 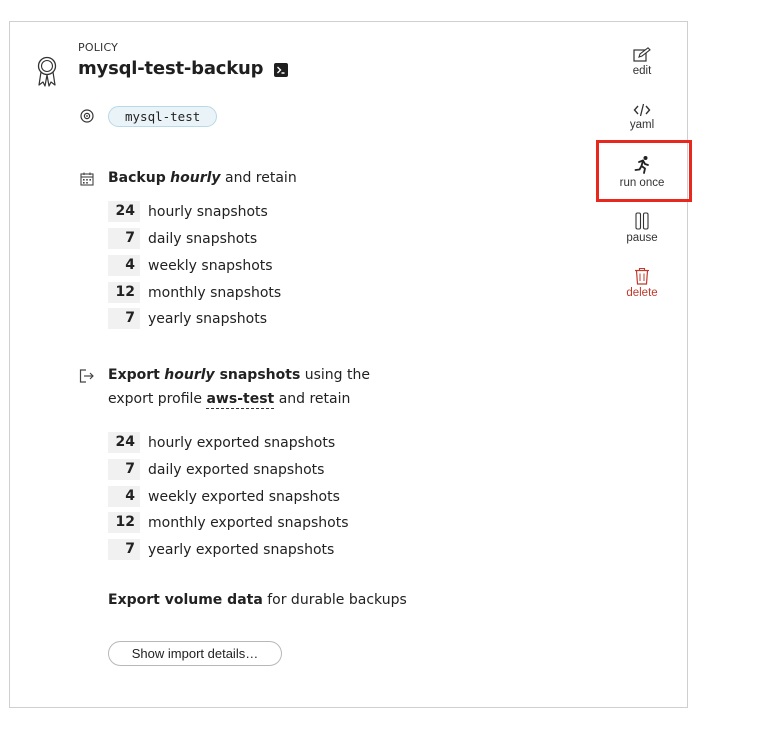 I want to click on export-retention-row: 4 weekly exported snapshots, so click(x=224, y=496).